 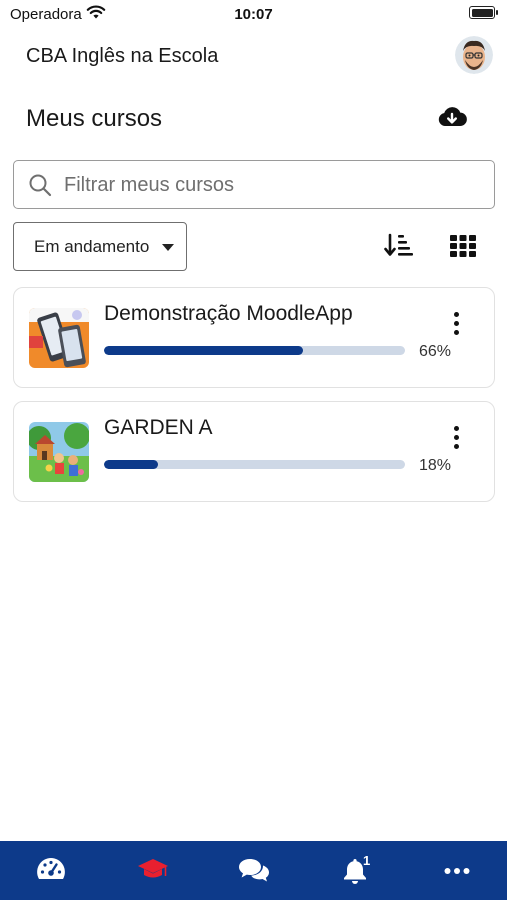 I want to click on cloud-download-icon, so click(x=452, y=117).